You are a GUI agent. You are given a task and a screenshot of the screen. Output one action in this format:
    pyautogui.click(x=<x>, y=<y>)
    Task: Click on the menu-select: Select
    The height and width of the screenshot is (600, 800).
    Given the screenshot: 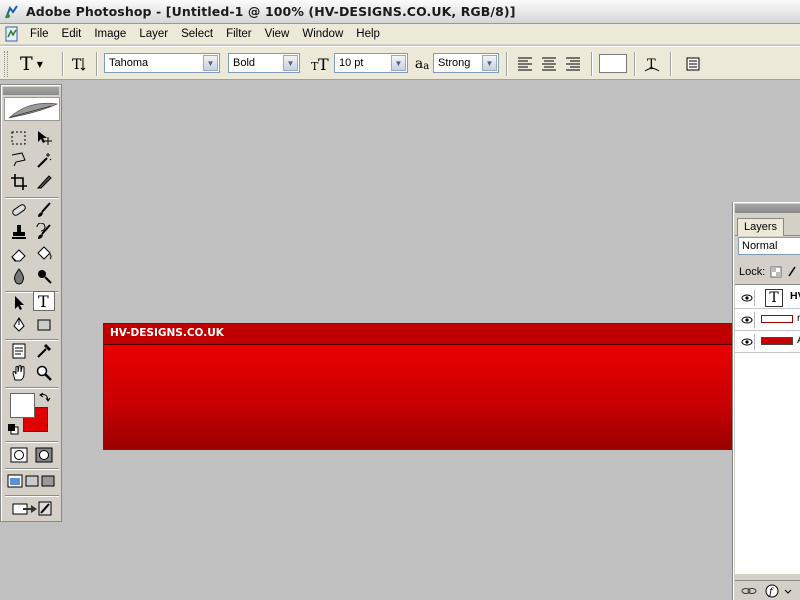 What is the action you would take?
    pyautogui.click(x=197, y=34)
    